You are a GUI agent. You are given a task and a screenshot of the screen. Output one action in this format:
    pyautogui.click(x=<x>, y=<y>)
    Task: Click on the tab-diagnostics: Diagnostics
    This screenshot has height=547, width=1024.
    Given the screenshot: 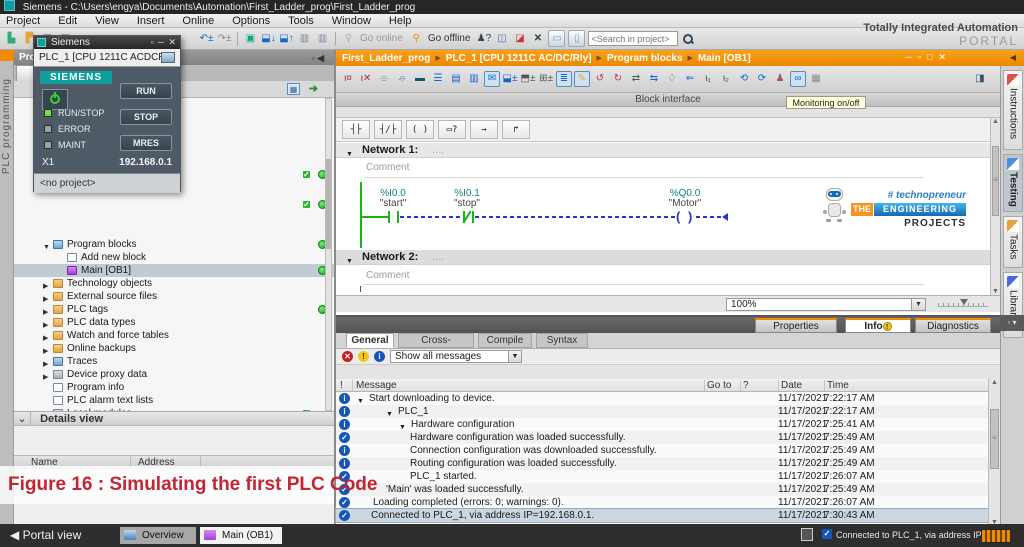 What is the action you would take?
    pyautogui.click(x=953, y=325)
    